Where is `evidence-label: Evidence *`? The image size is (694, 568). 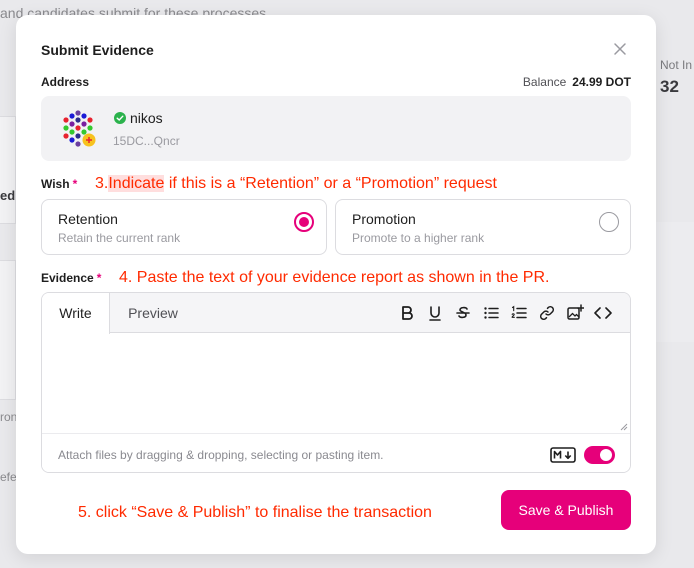 evidence-label: Evidence * is located at coordinates (71, 278).